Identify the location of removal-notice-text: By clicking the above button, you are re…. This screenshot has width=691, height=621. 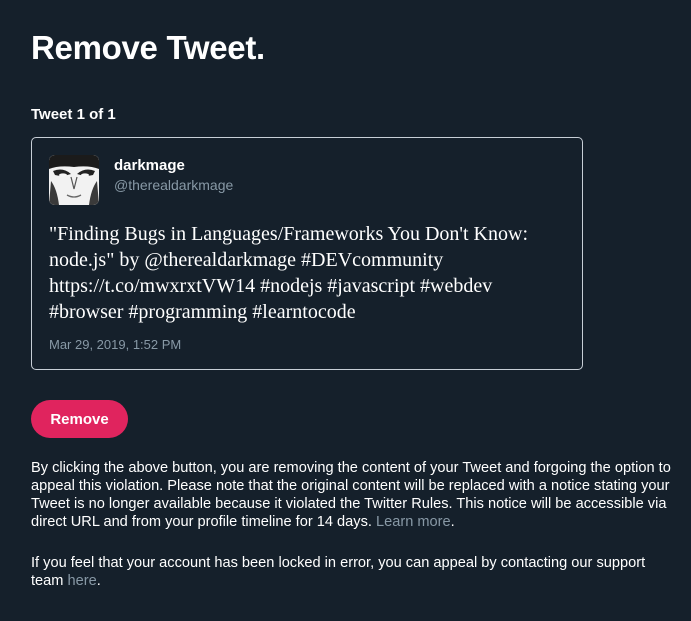
(351, 495).